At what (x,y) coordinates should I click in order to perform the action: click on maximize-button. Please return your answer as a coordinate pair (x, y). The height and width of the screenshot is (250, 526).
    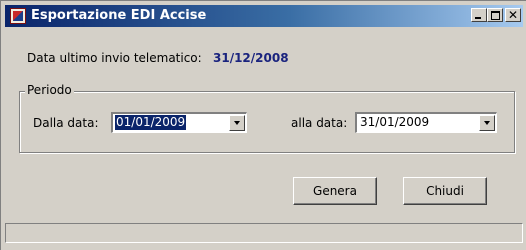
    Looking at the image, I should click on (495, 15).